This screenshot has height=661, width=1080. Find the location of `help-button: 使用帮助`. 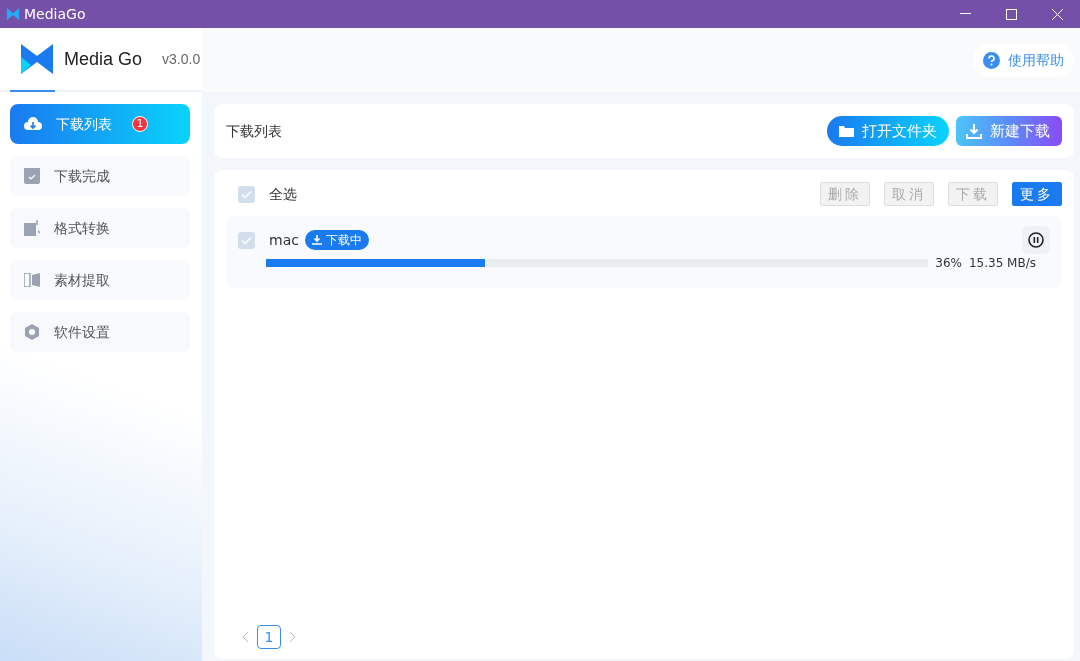

help-button: 使用帮助 is located at coordinates (1023, 60).